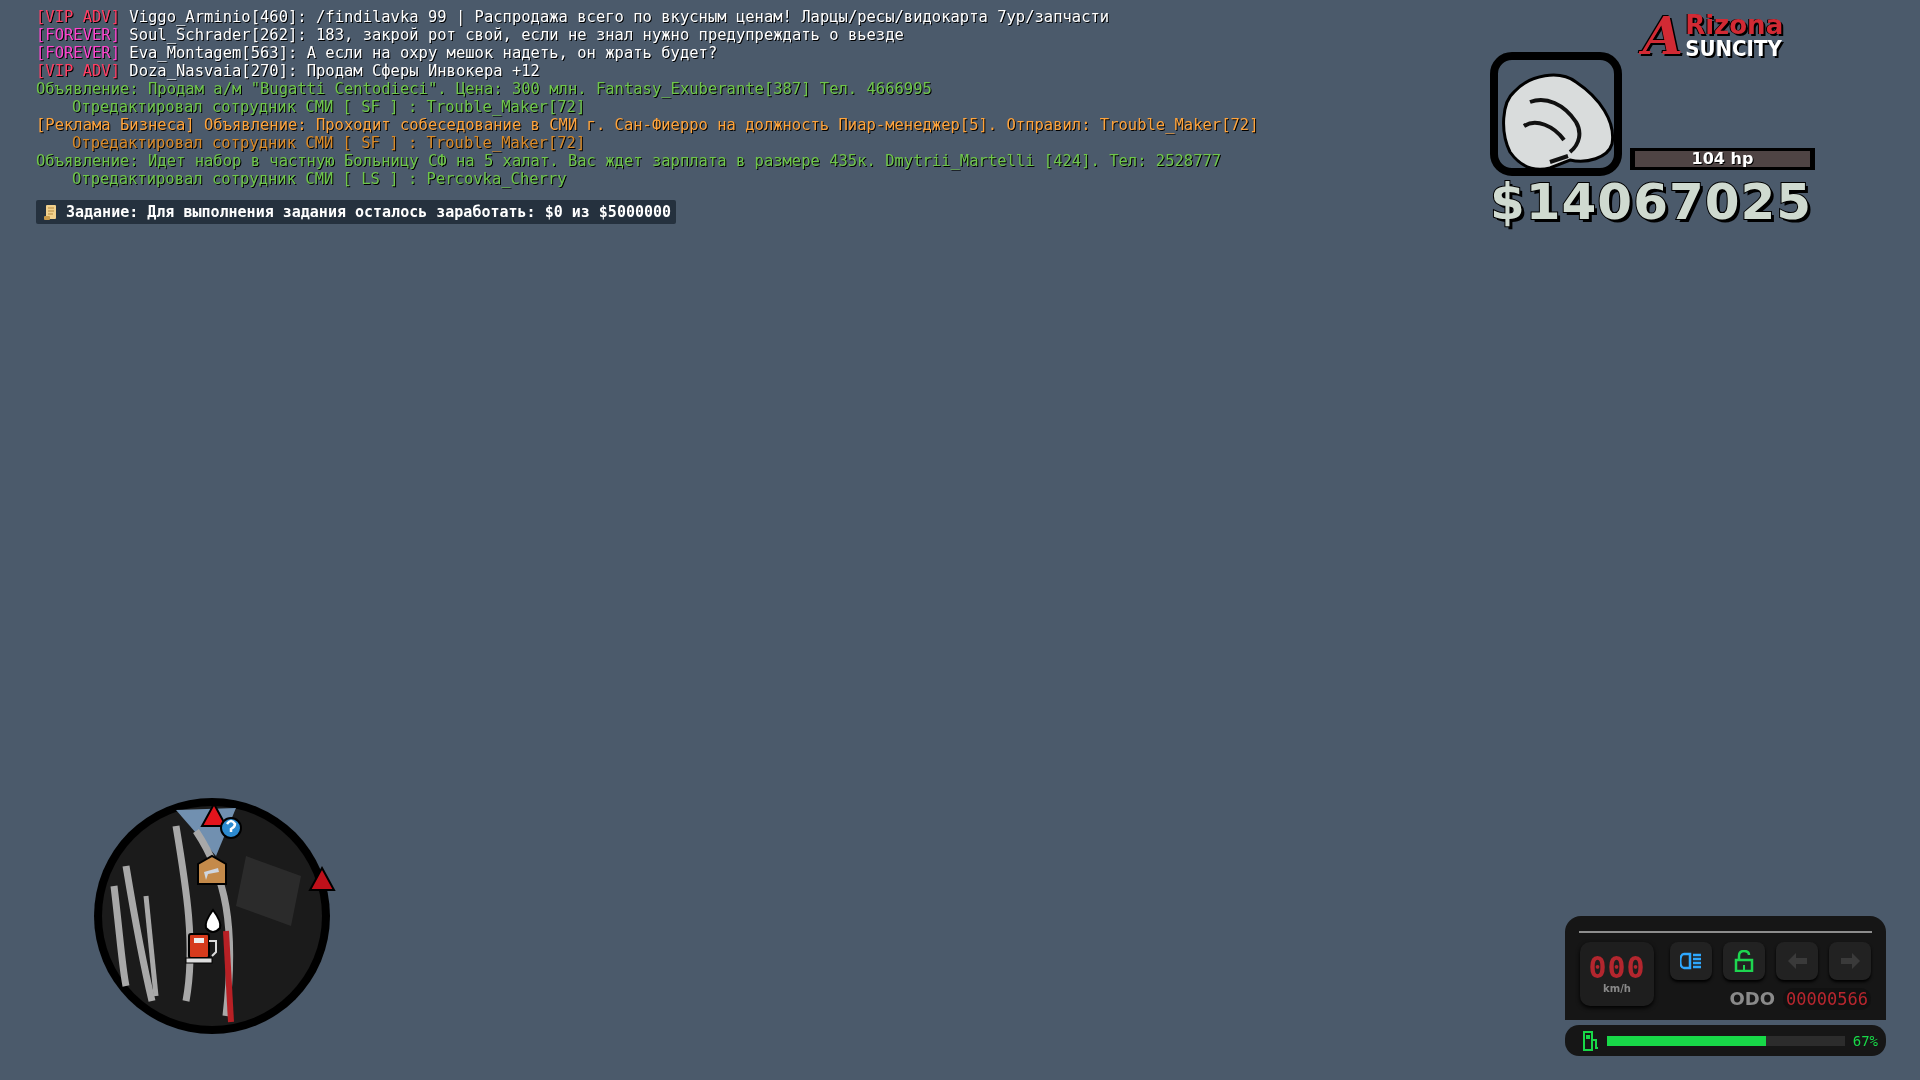 The image size is (1920, 1080). Describe the element at coordinates (1752, 999) in the screenshot. I see `odometer-label: ODO` at that location.